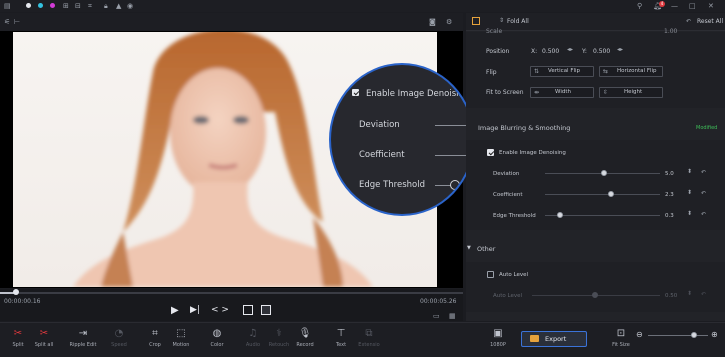  I want to click on coefficient-value: 2.3, so click(669, 195).